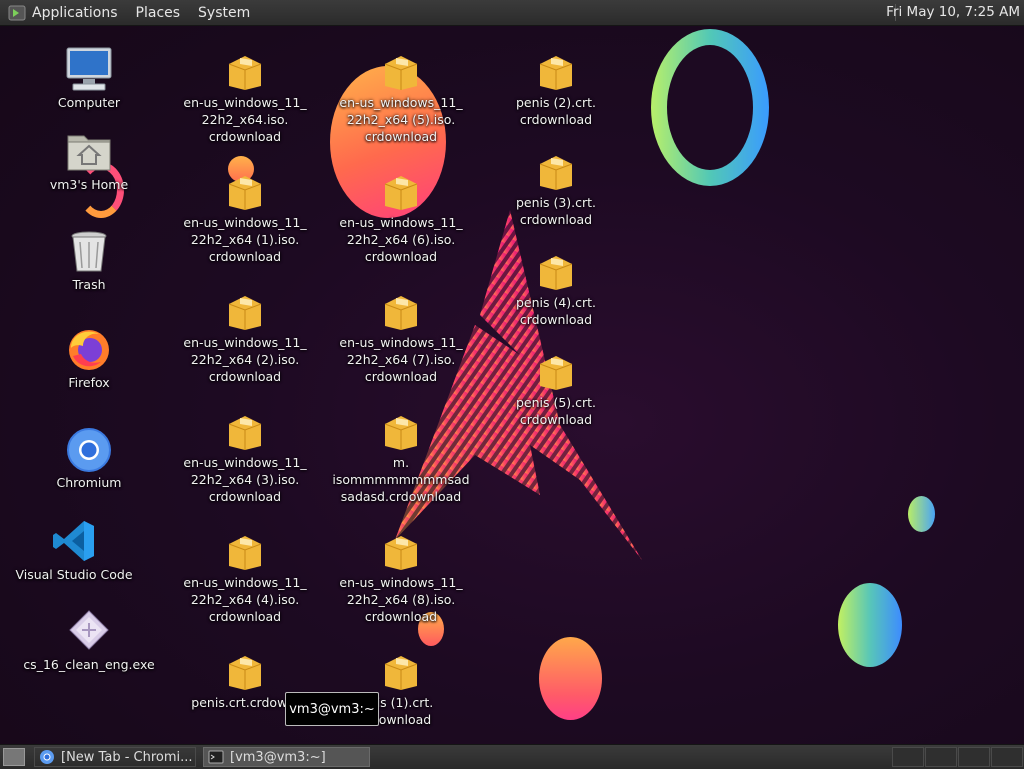 The height and width of the screenshot is (769, 1024). I want to click on wallpaper-ring, so click(710, 107).